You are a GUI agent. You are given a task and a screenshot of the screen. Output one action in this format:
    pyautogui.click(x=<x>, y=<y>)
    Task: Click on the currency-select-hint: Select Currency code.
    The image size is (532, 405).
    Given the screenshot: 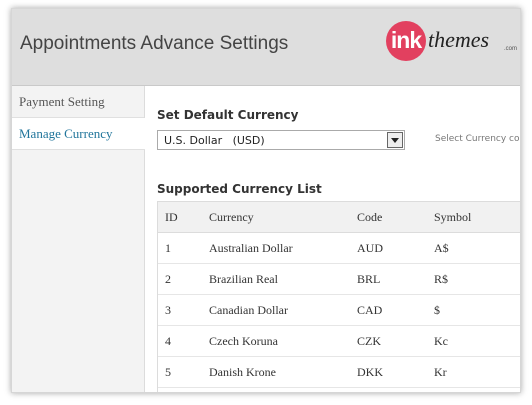 What is the action you would take?
    pyautogui.click(x=477, y=139)
    